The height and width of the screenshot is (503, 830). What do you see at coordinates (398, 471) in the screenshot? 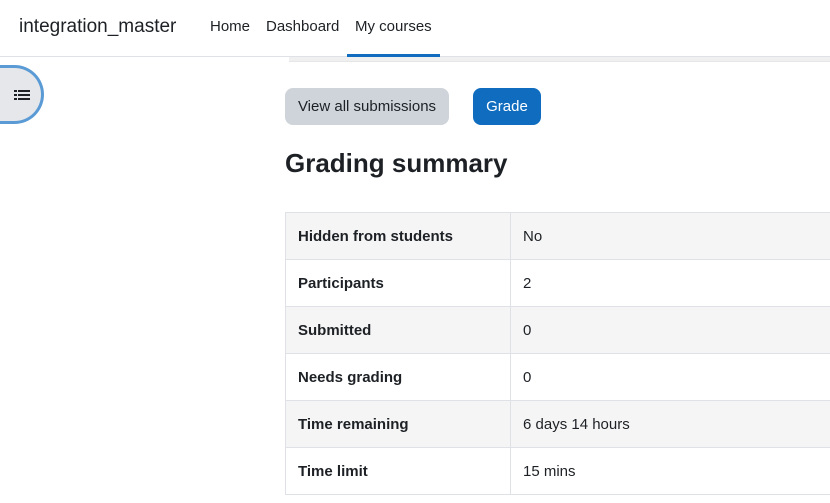
I see `row-label: Time limit` at bounding box center [398, 471].